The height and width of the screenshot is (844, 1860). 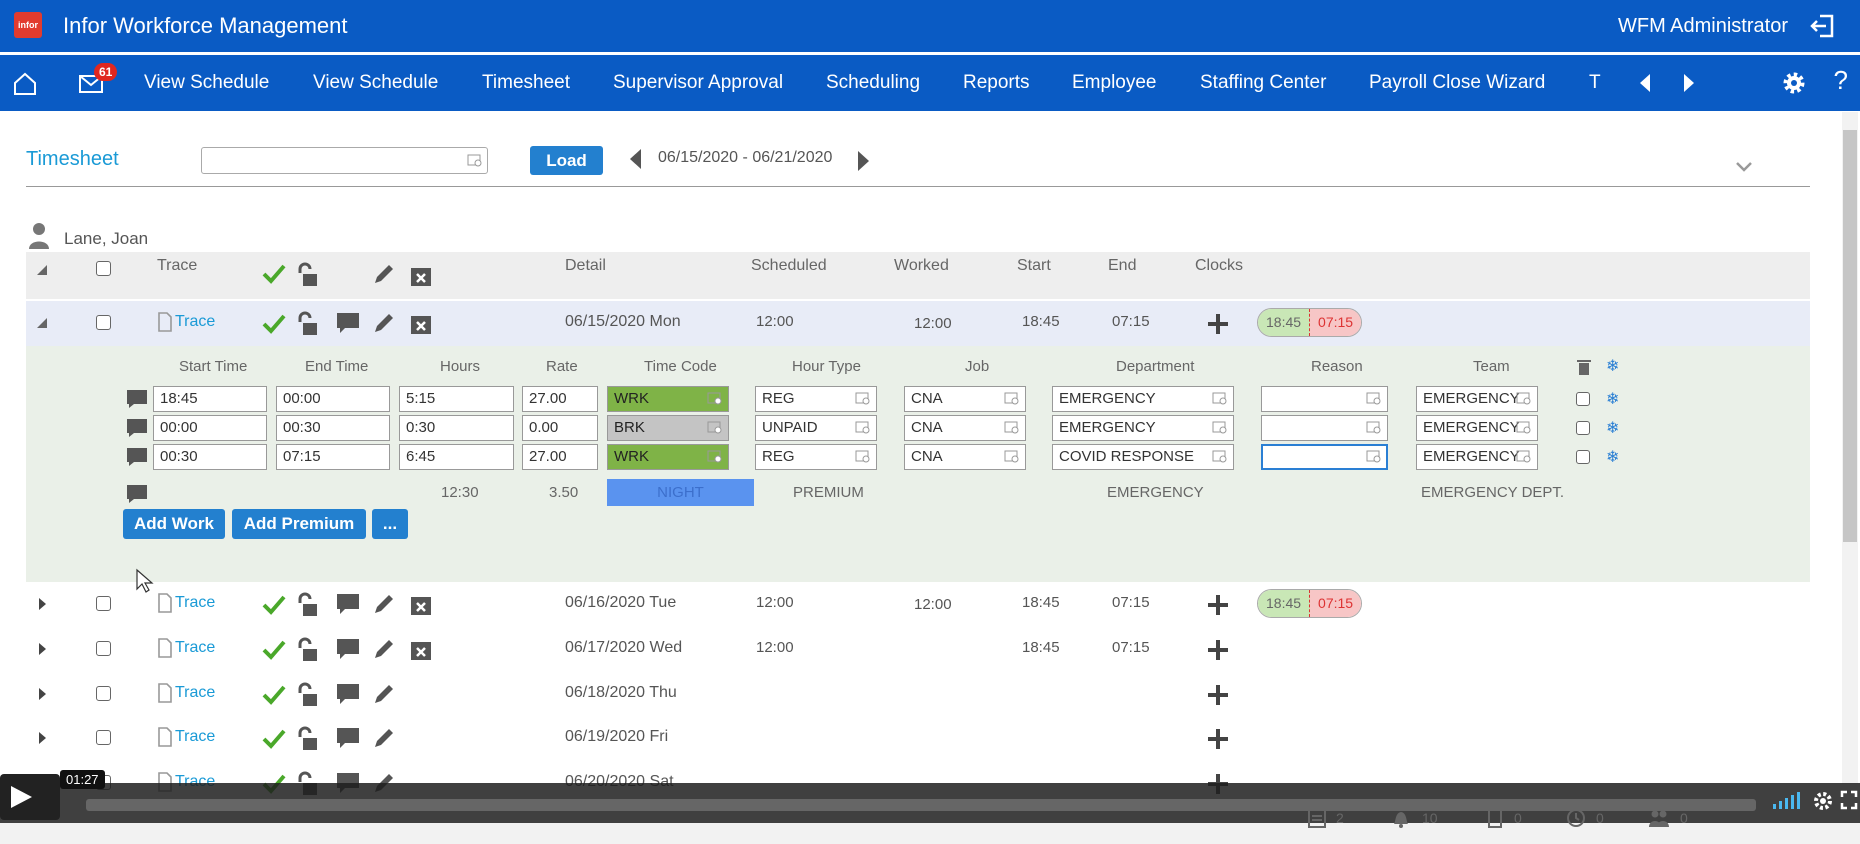 I want to click on hours-field: 6:45, so click(x=456, y=457).